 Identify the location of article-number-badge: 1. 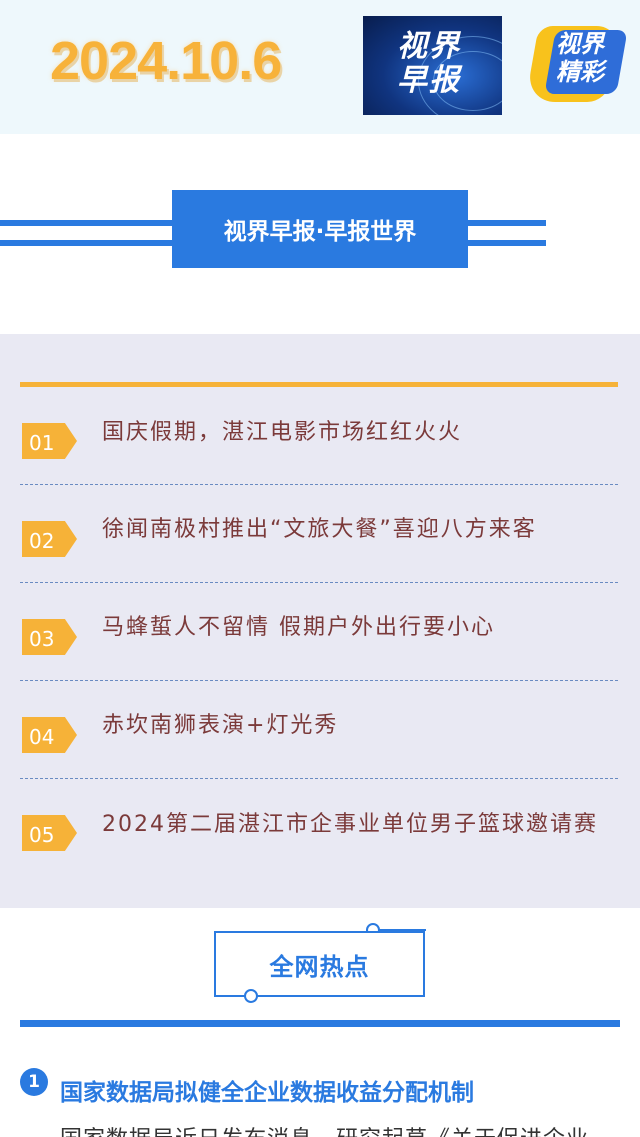
(34, 1082).